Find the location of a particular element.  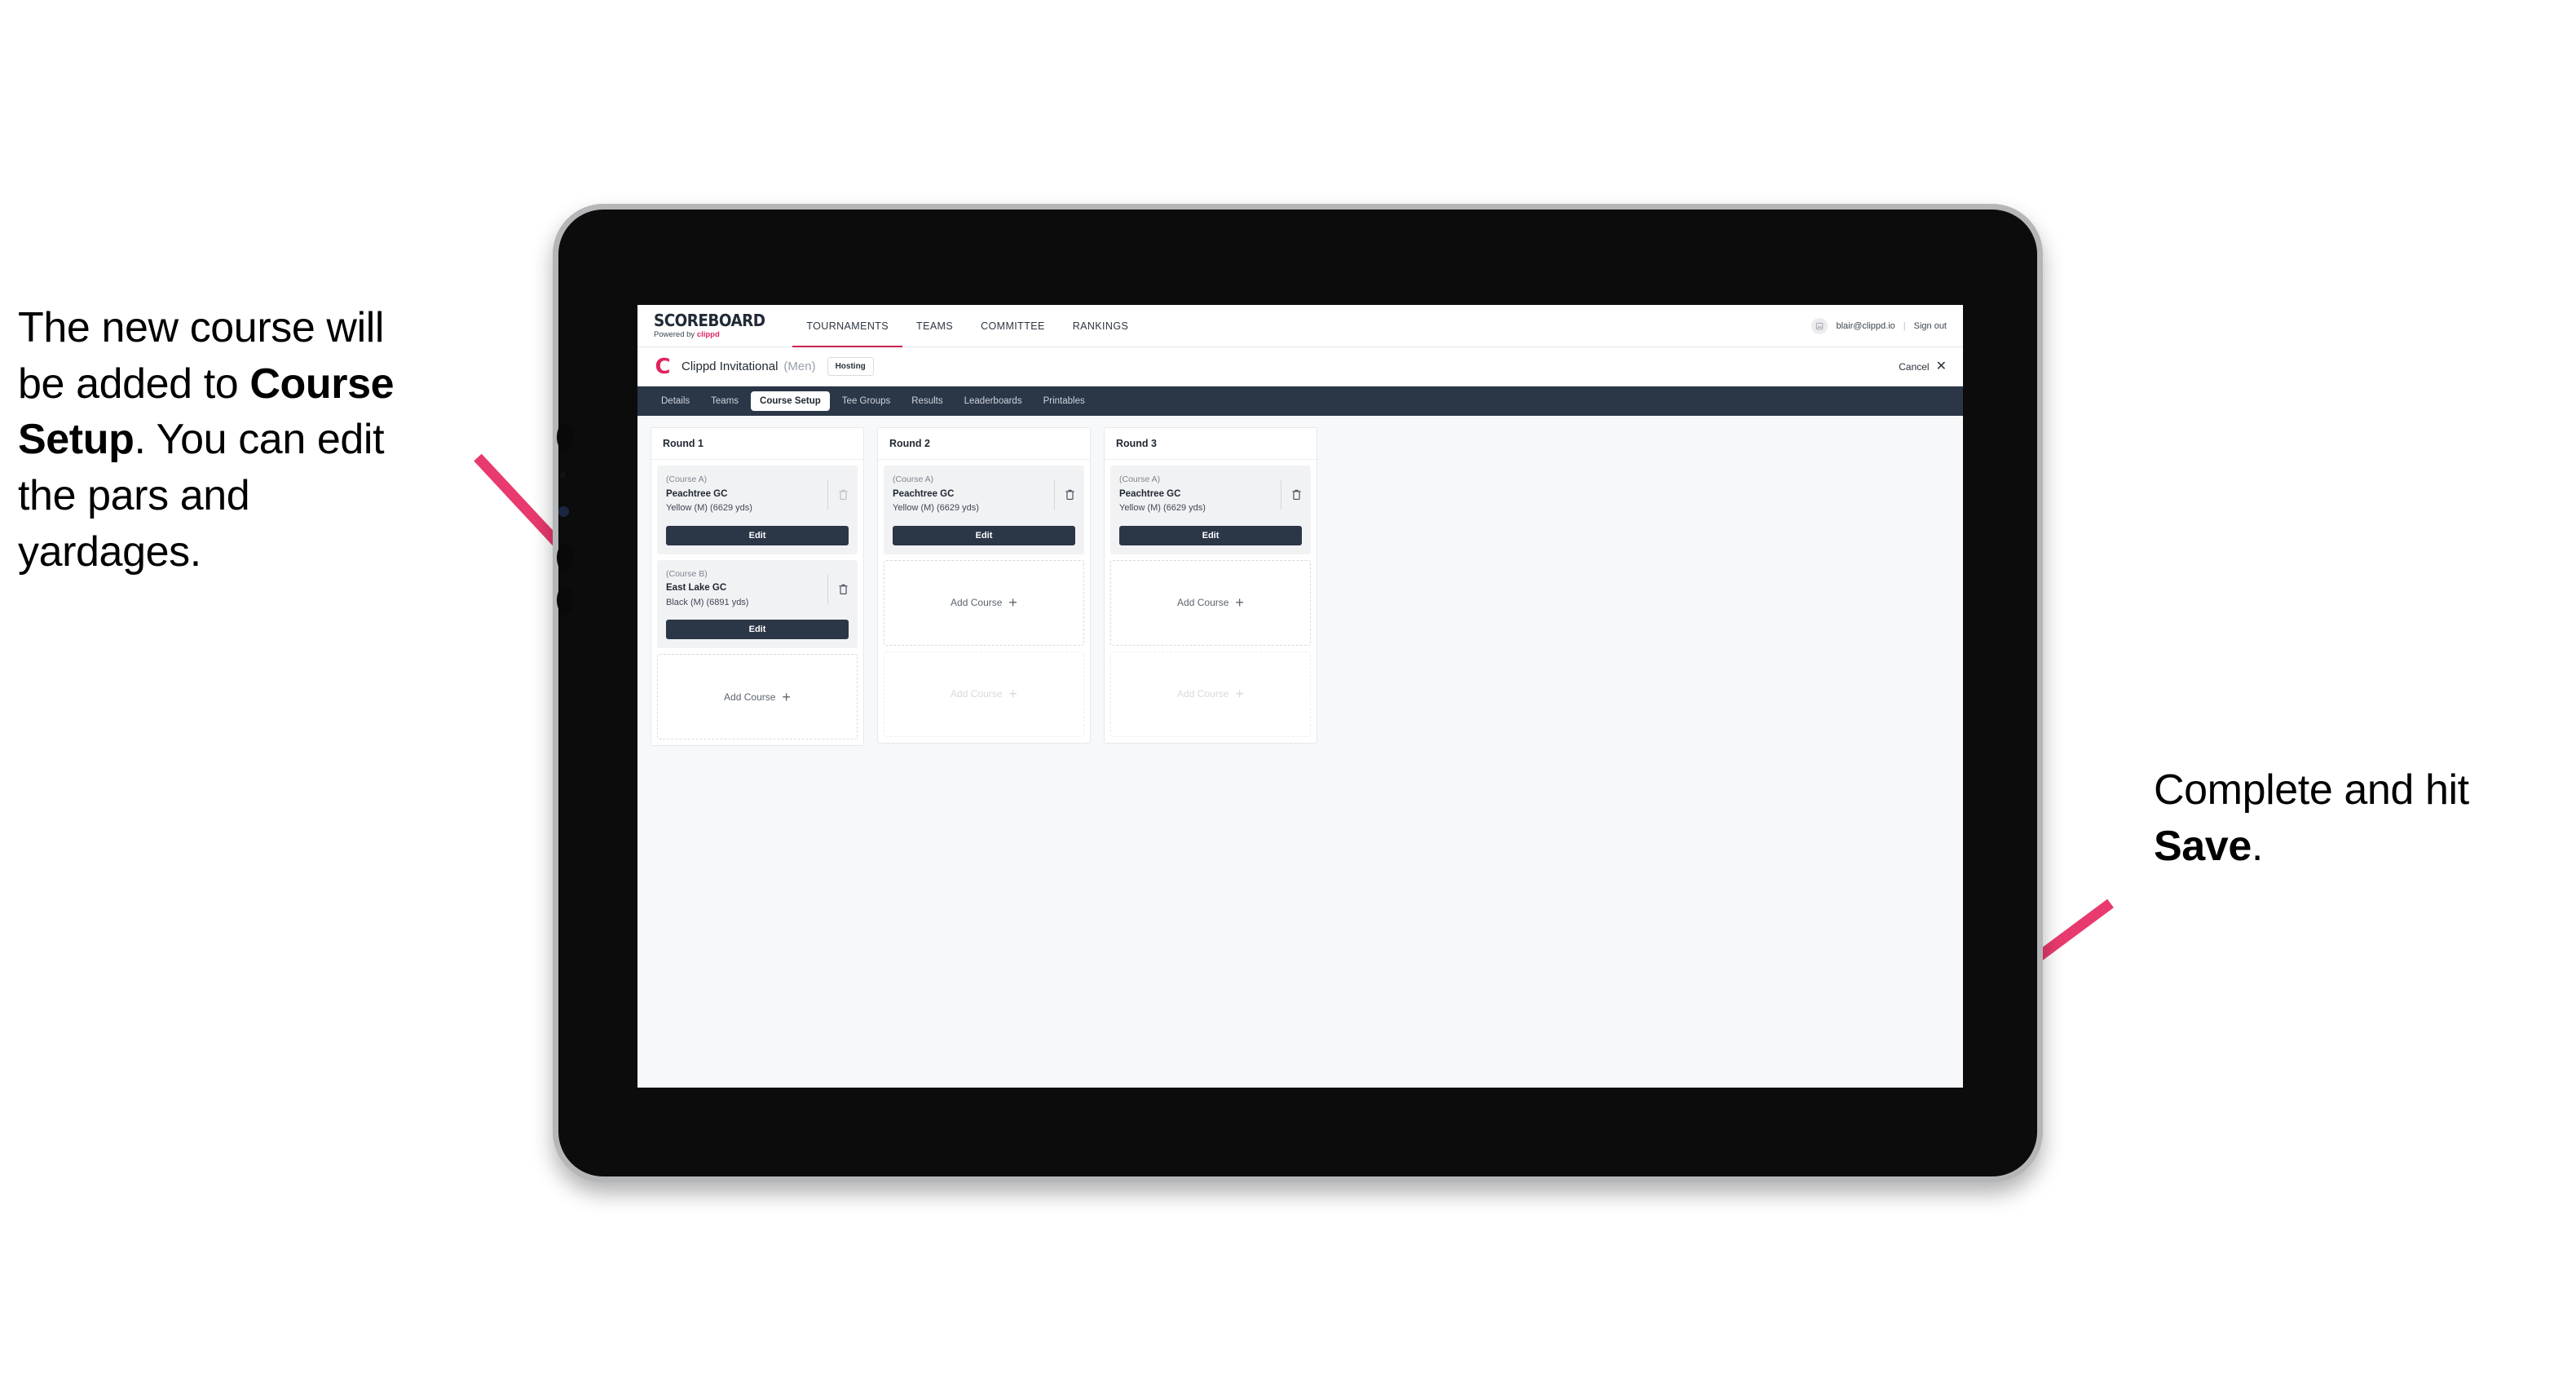

nav-item-teams-label: TEAMS is located at coordinates (935, 326).